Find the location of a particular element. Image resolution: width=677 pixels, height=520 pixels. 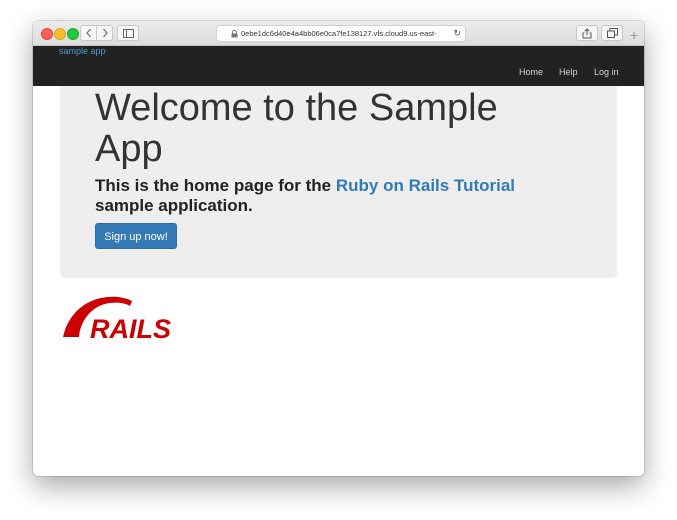

signup-button: Sign up now! is located at coordinates (136, 236).